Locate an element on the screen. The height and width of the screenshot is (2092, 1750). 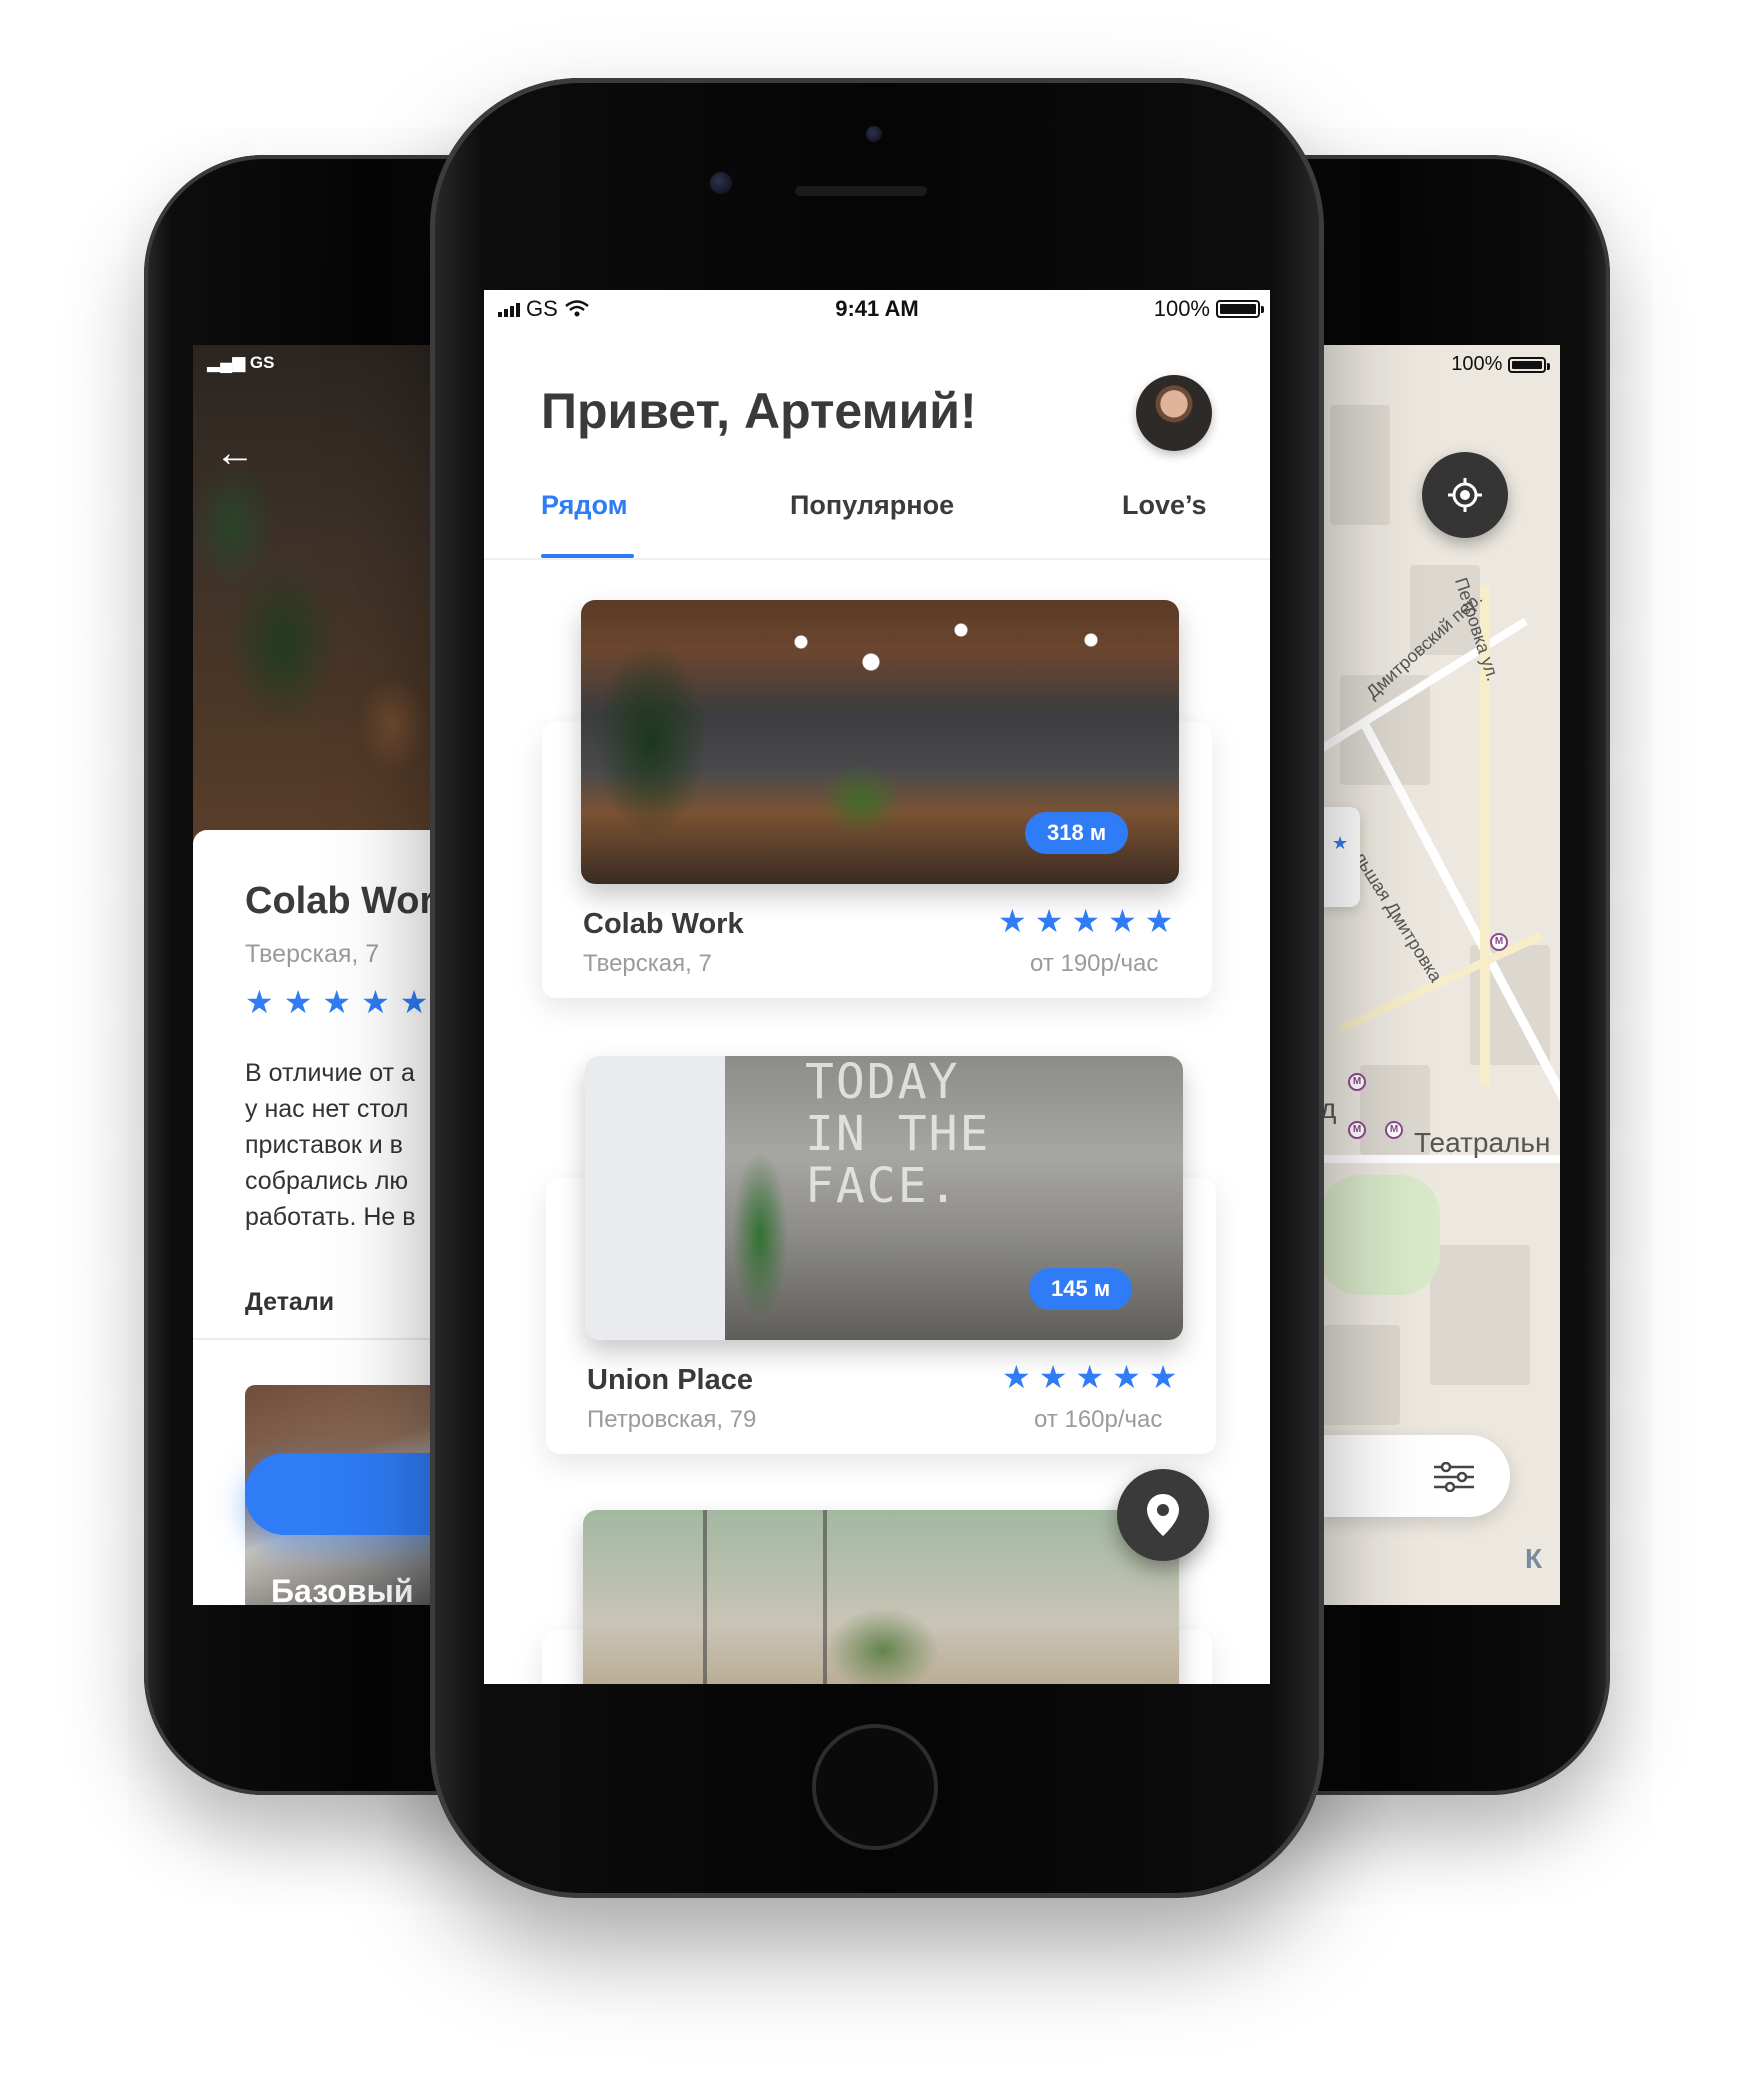
left-status-carrier: ▂▄▆ GS is located at coordinates (241, 362).